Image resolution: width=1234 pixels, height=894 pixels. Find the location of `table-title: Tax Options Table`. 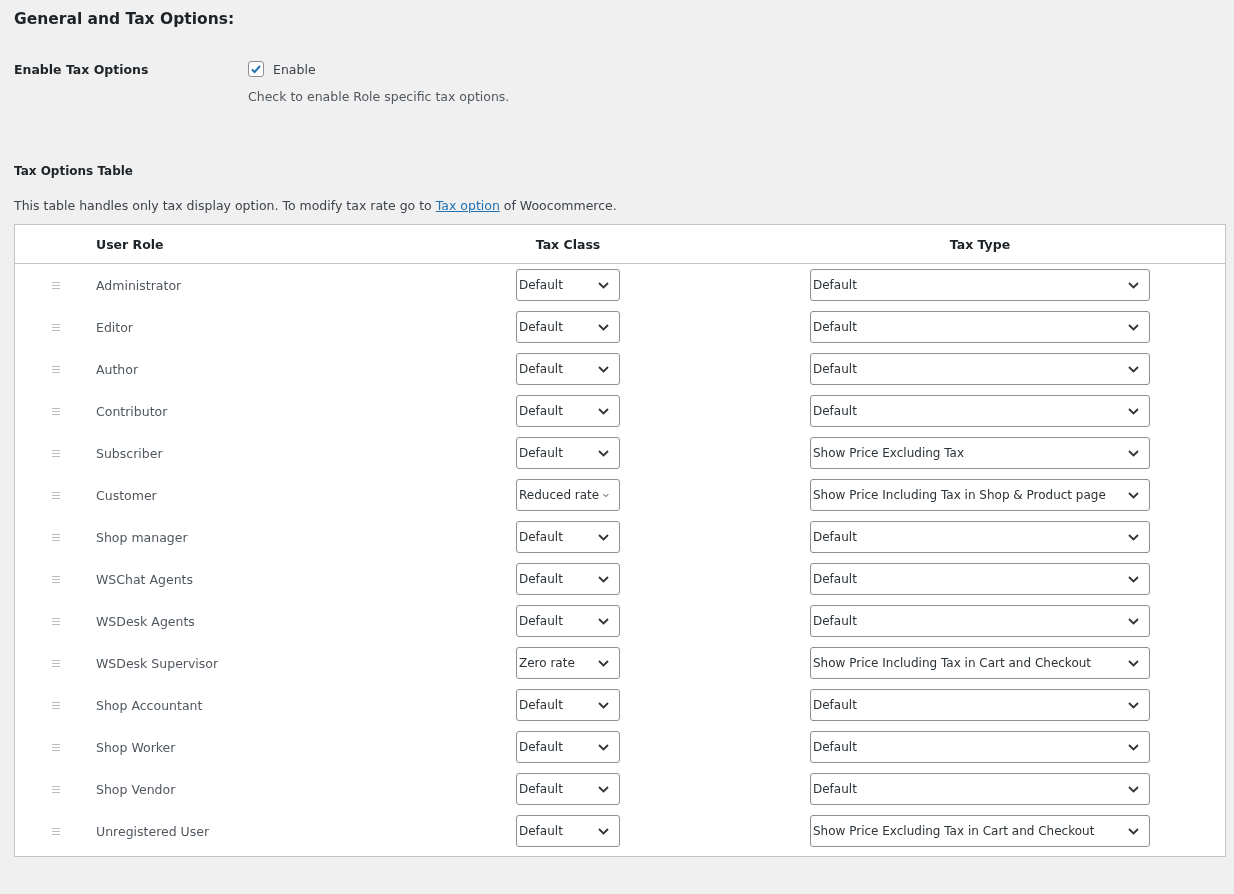

table-title: Tax Options Table is located at coordinates (74, 171).